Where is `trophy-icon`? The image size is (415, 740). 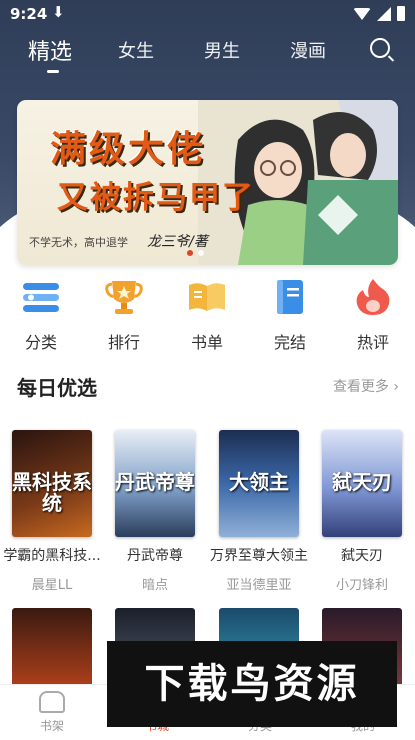
trophy-icon is located at coordinates (124, 297).